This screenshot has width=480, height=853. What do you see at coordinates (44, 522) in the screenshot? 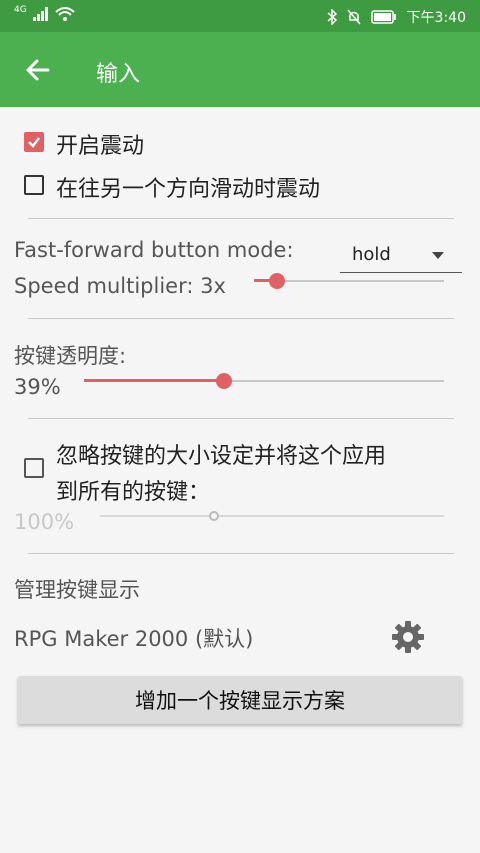
I see `size-value: 100%` at bounding box center [44, 522].